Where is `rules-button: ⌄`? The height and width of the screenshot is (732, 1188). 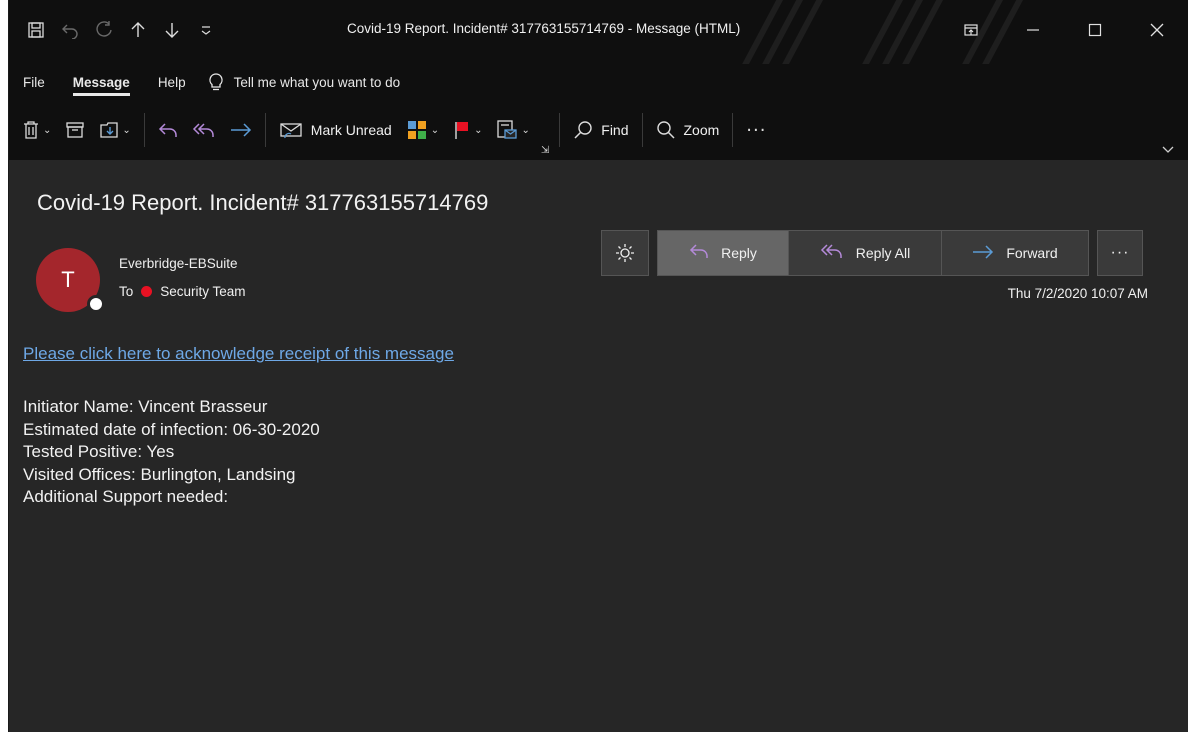
rules-button: ⌄ is located at coordinates (512, 130).